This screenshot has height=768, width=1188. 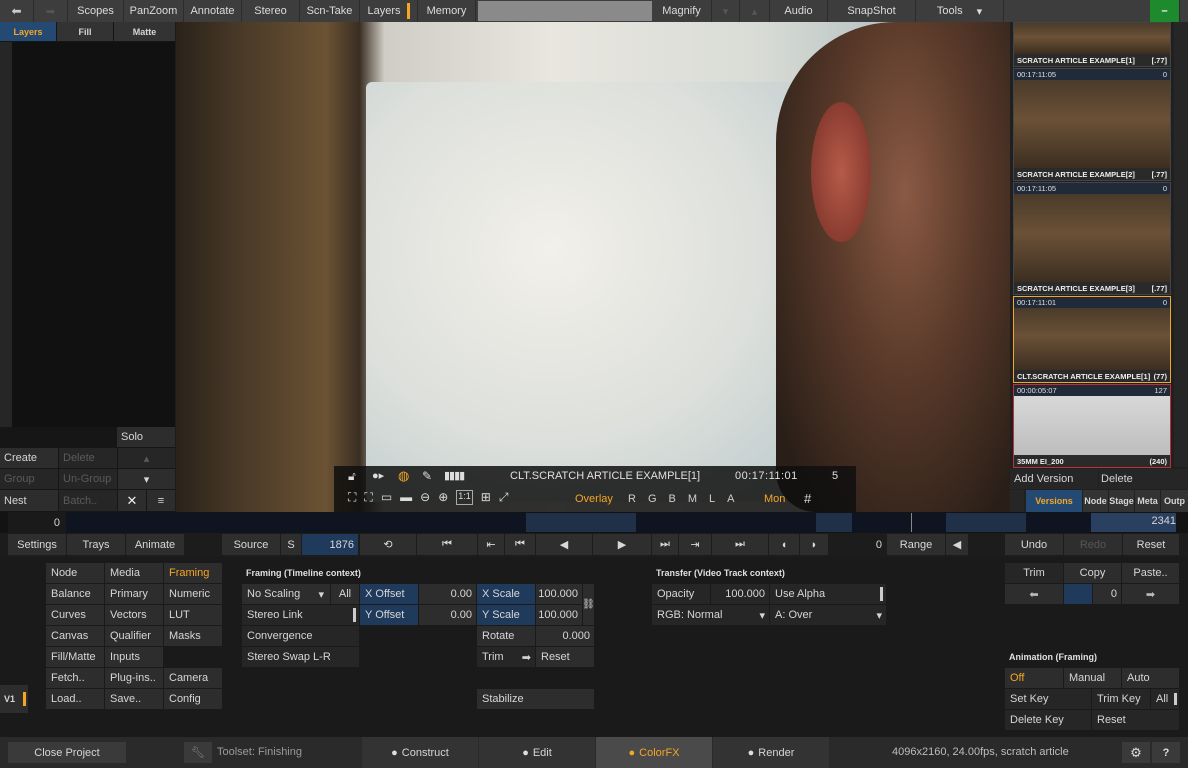 I want to click on mon-button: Mon, so click(x=774, y=499).